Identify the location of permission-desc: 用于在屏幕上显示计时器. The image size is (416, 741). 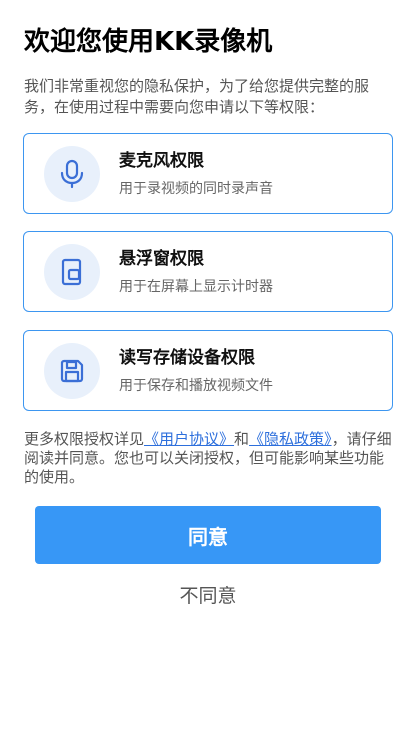
(196, 287).